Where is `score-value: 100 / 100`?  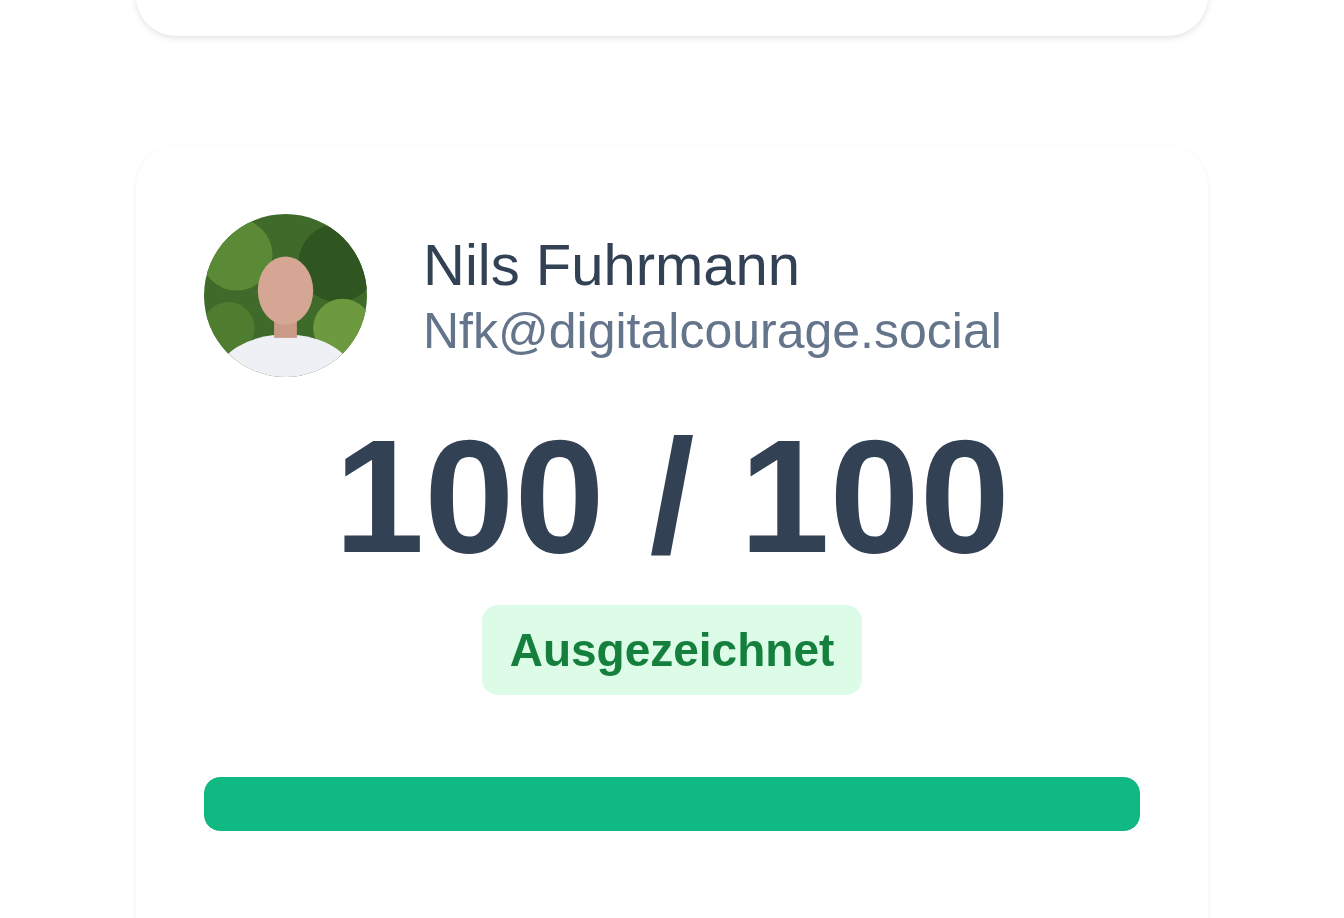 score-value: 100 / 100 is located at coordinates (672, 496).